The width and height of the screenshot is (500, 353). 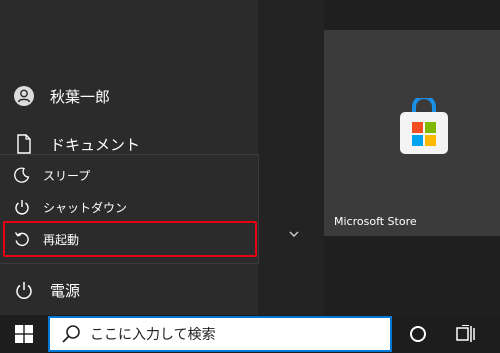 I want to click on sleep-label: スリープ, so click(x=67, y=175).